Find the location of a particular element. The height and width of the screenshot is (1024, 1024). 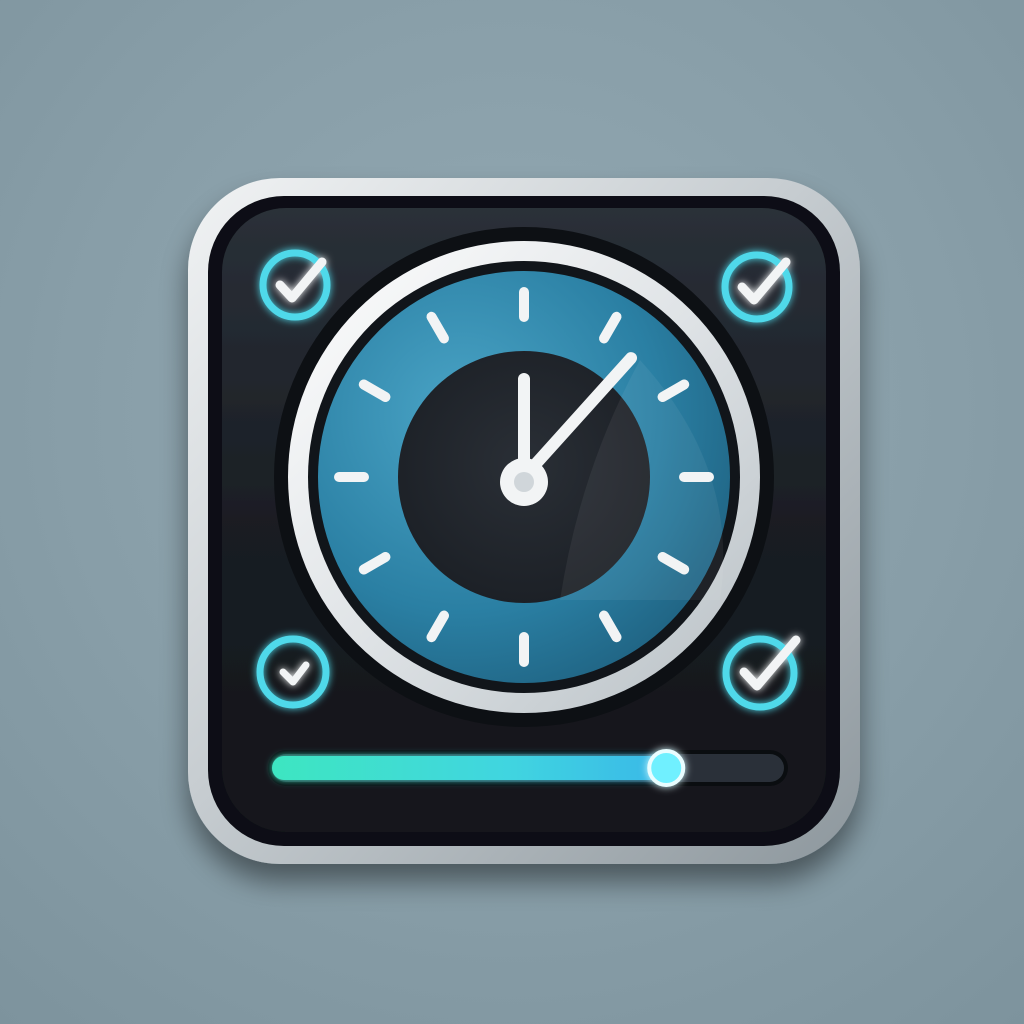

check-button-top-right is located at coordinates (757, 287).